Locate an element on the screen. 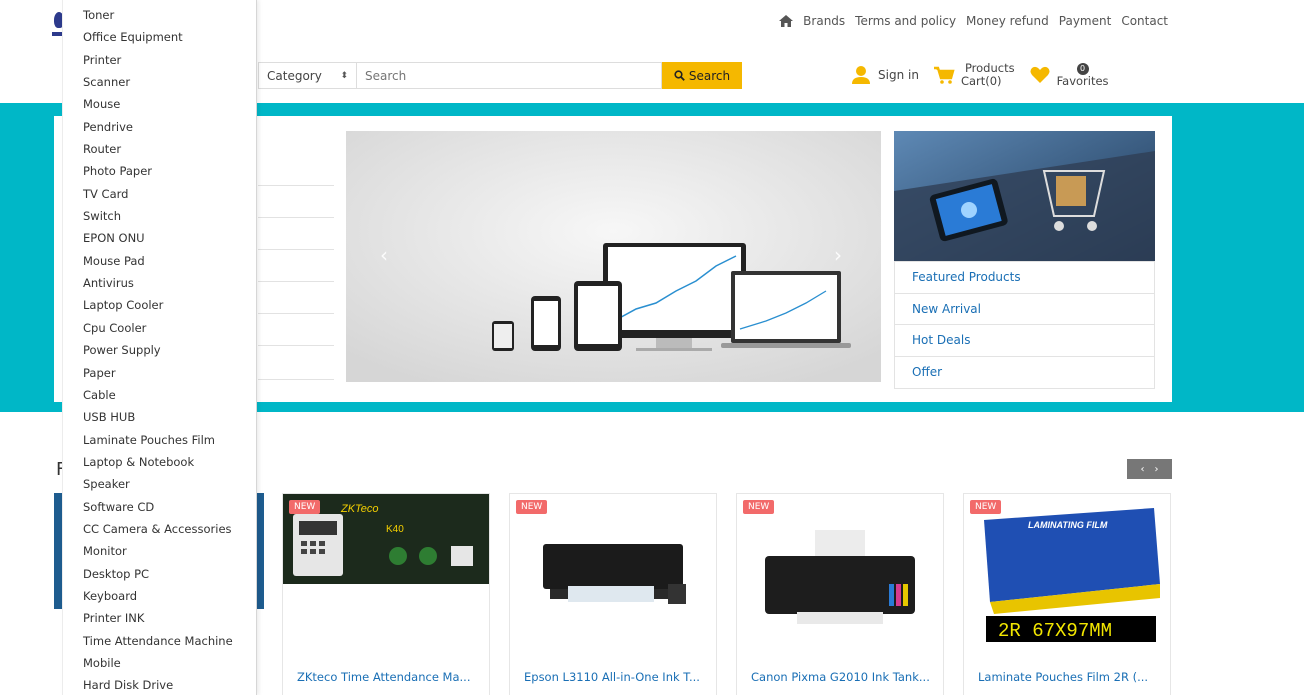 This screenshot has width=1304, height=695. nav-link-refund: Money refund is located at coordinates (1007, 21).